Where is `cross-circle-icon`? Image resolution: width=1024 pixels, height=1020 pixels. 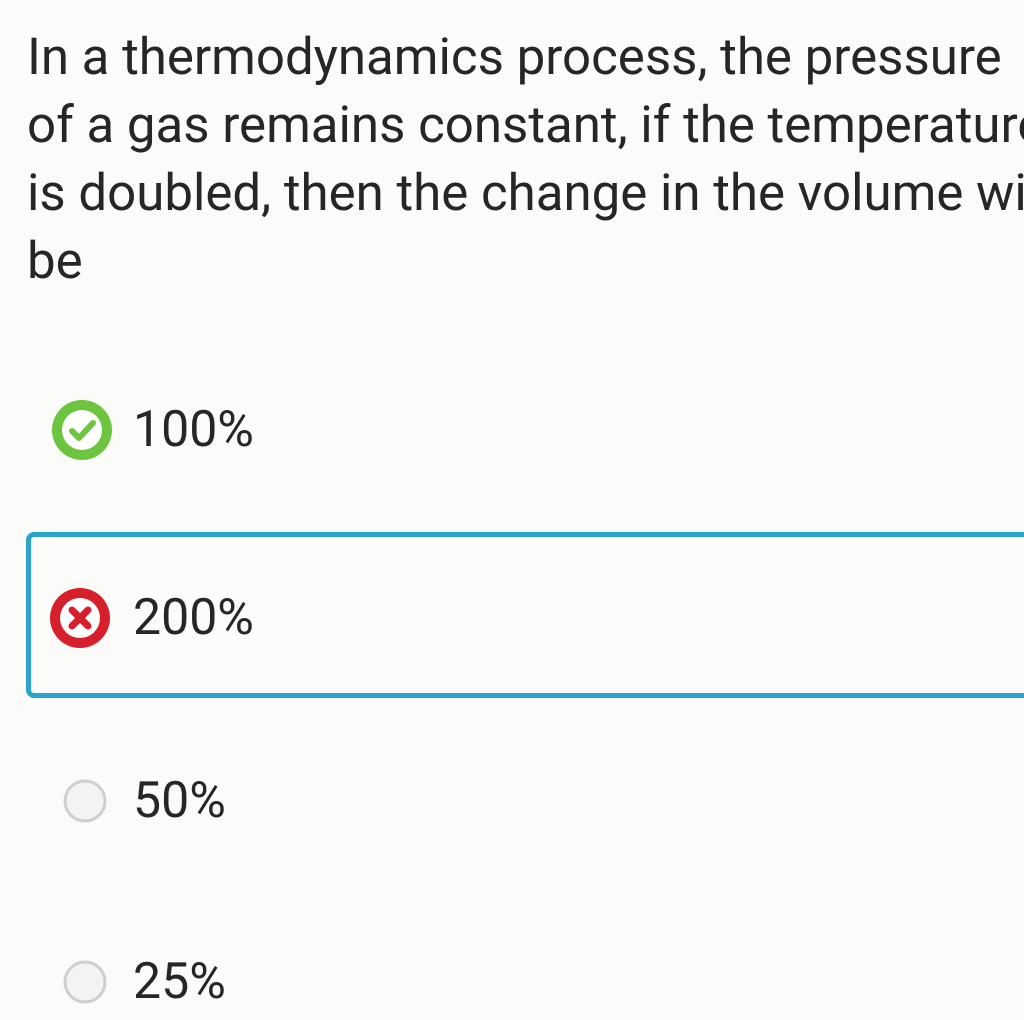
cross-circle-icon is located at coordinates (80, 618).